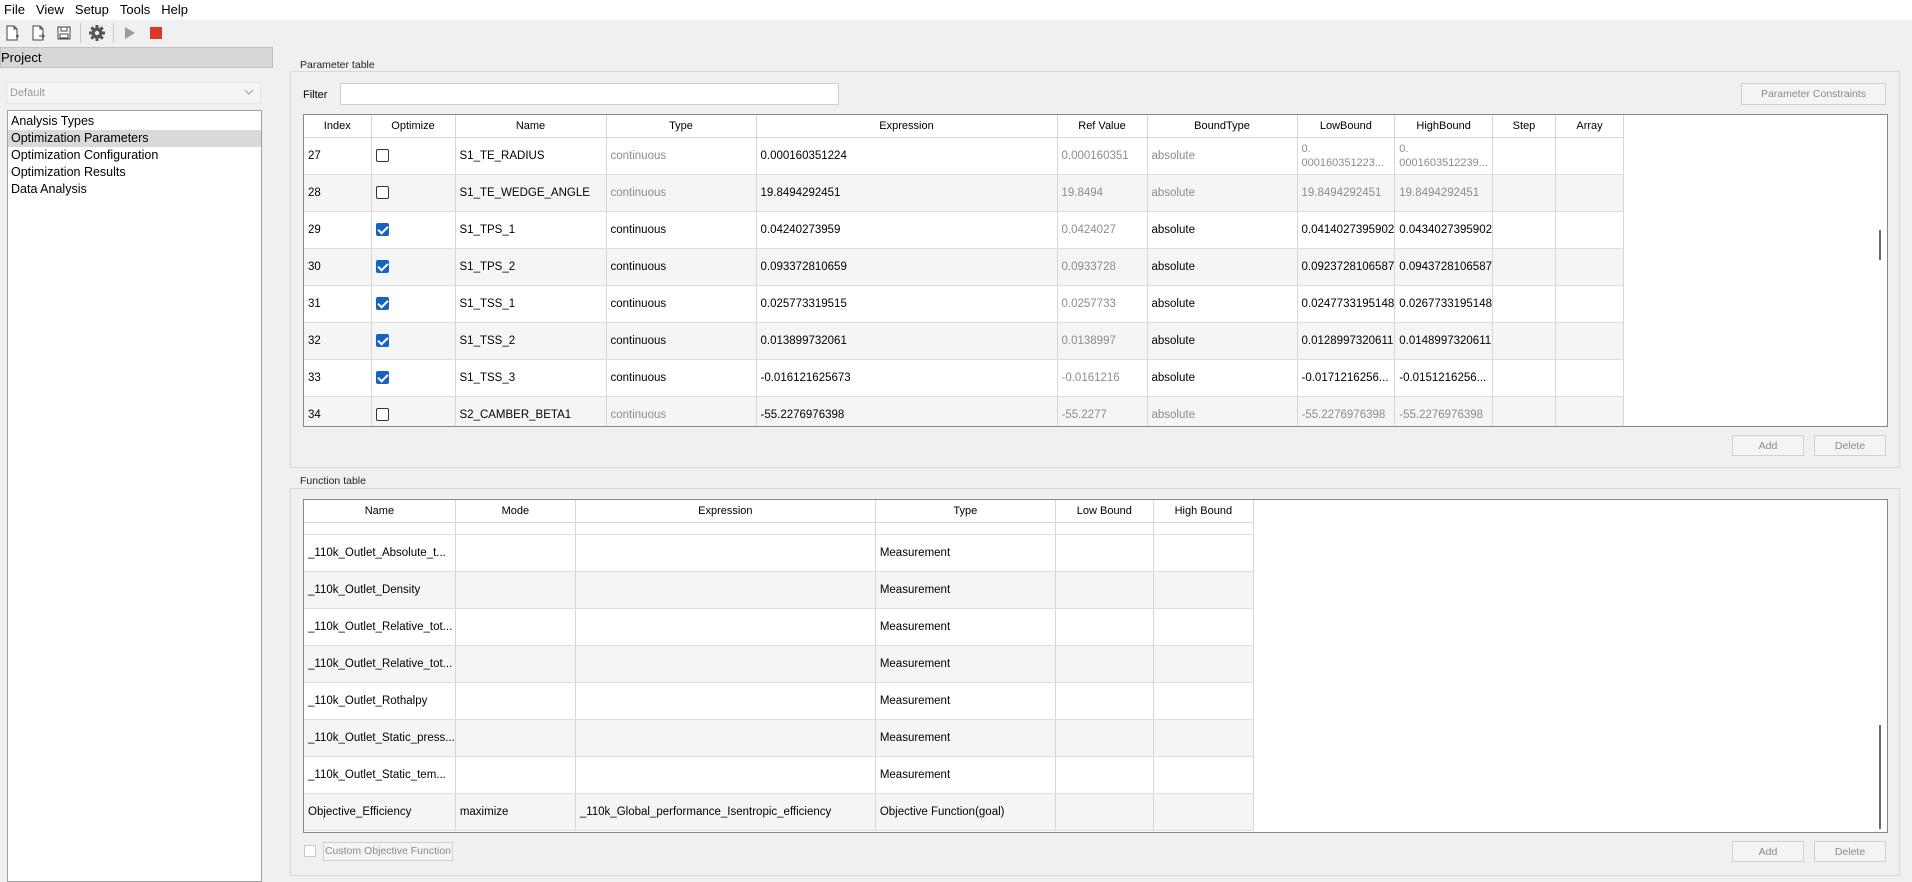 This screenshot has width=1912, height=882. What do you see at coordinates (965, 812) in the screenshot?
I see `function-type: Objective Function(goal)` at bounding box center [965, 812].